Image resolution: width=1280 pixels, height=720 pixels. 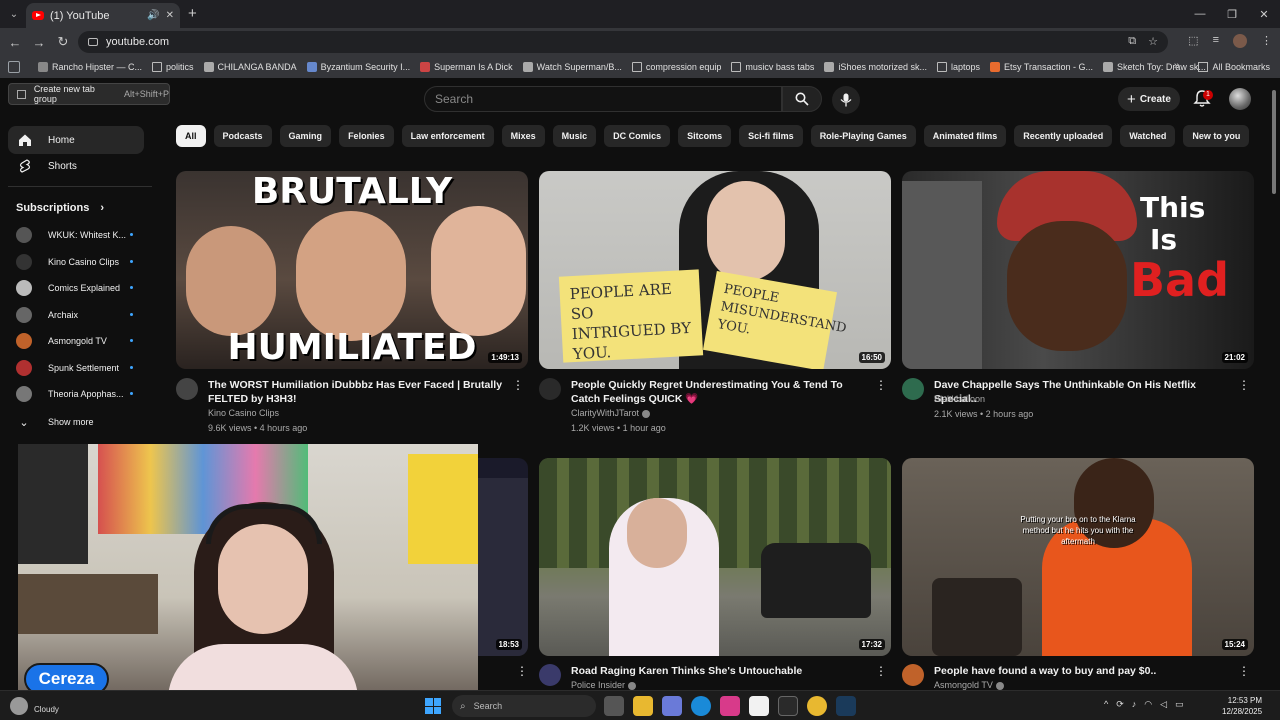 I want to click on bookmark-item: musicv bass tabs, so click(x=772, y=67).